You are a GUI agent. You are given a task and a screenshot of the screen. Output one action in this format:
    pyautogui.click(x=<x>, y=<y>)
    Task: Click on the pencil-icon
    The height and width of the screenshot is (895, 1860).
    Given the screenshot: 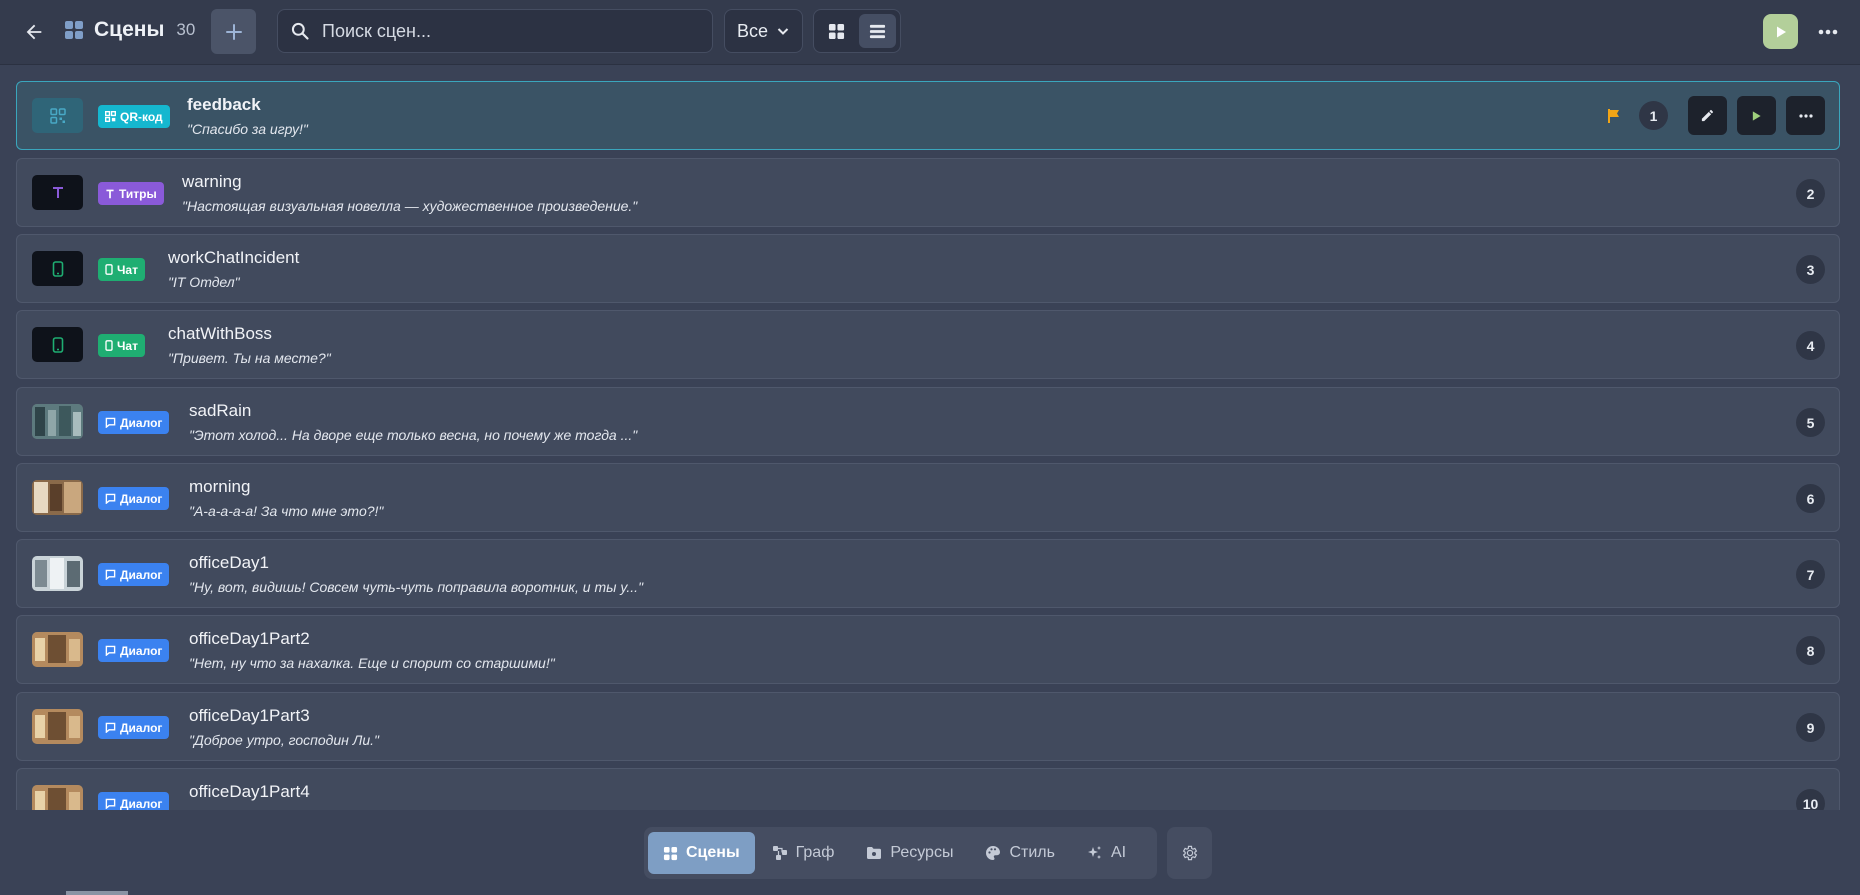 What is the action you would take?
    pyautogui.click(x=1707, y=115)
    